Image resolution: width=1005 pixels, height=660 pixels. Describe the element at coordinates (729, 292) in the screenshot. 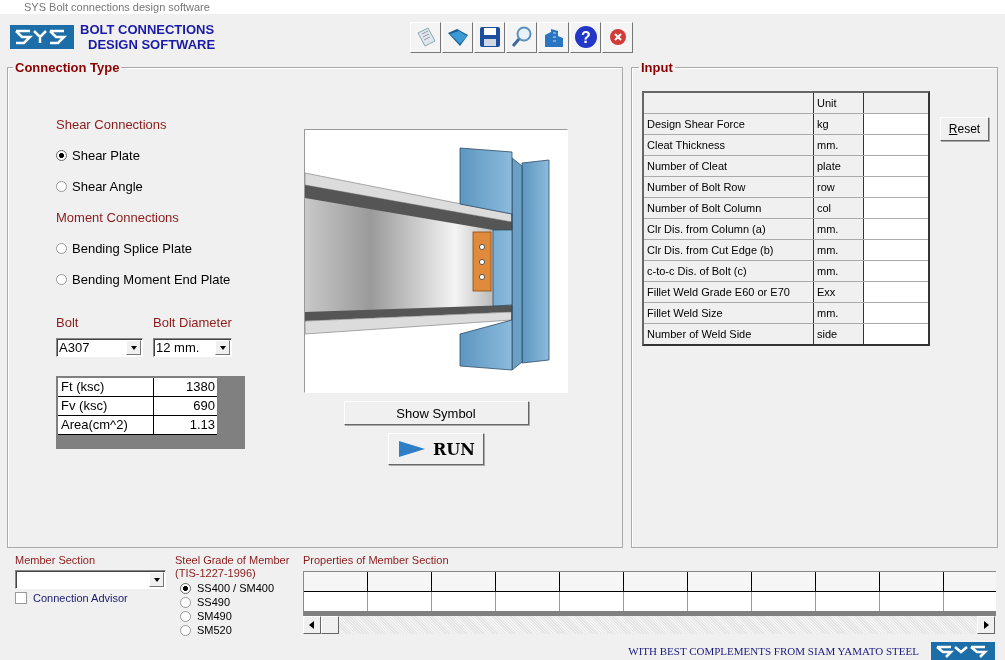

I see `table-cell: Fillet Weld Grade E60 or E70` at that location.